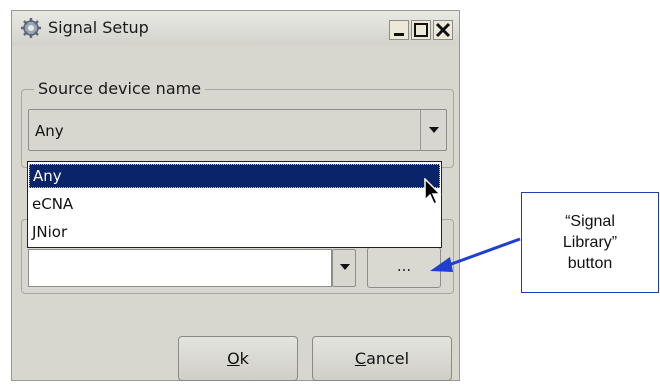 The height and width of the screenshot is (385, 660). Describe the element at coordinates (237, 130) in the screenshot. I see `source-device-combo: Any` at that location.